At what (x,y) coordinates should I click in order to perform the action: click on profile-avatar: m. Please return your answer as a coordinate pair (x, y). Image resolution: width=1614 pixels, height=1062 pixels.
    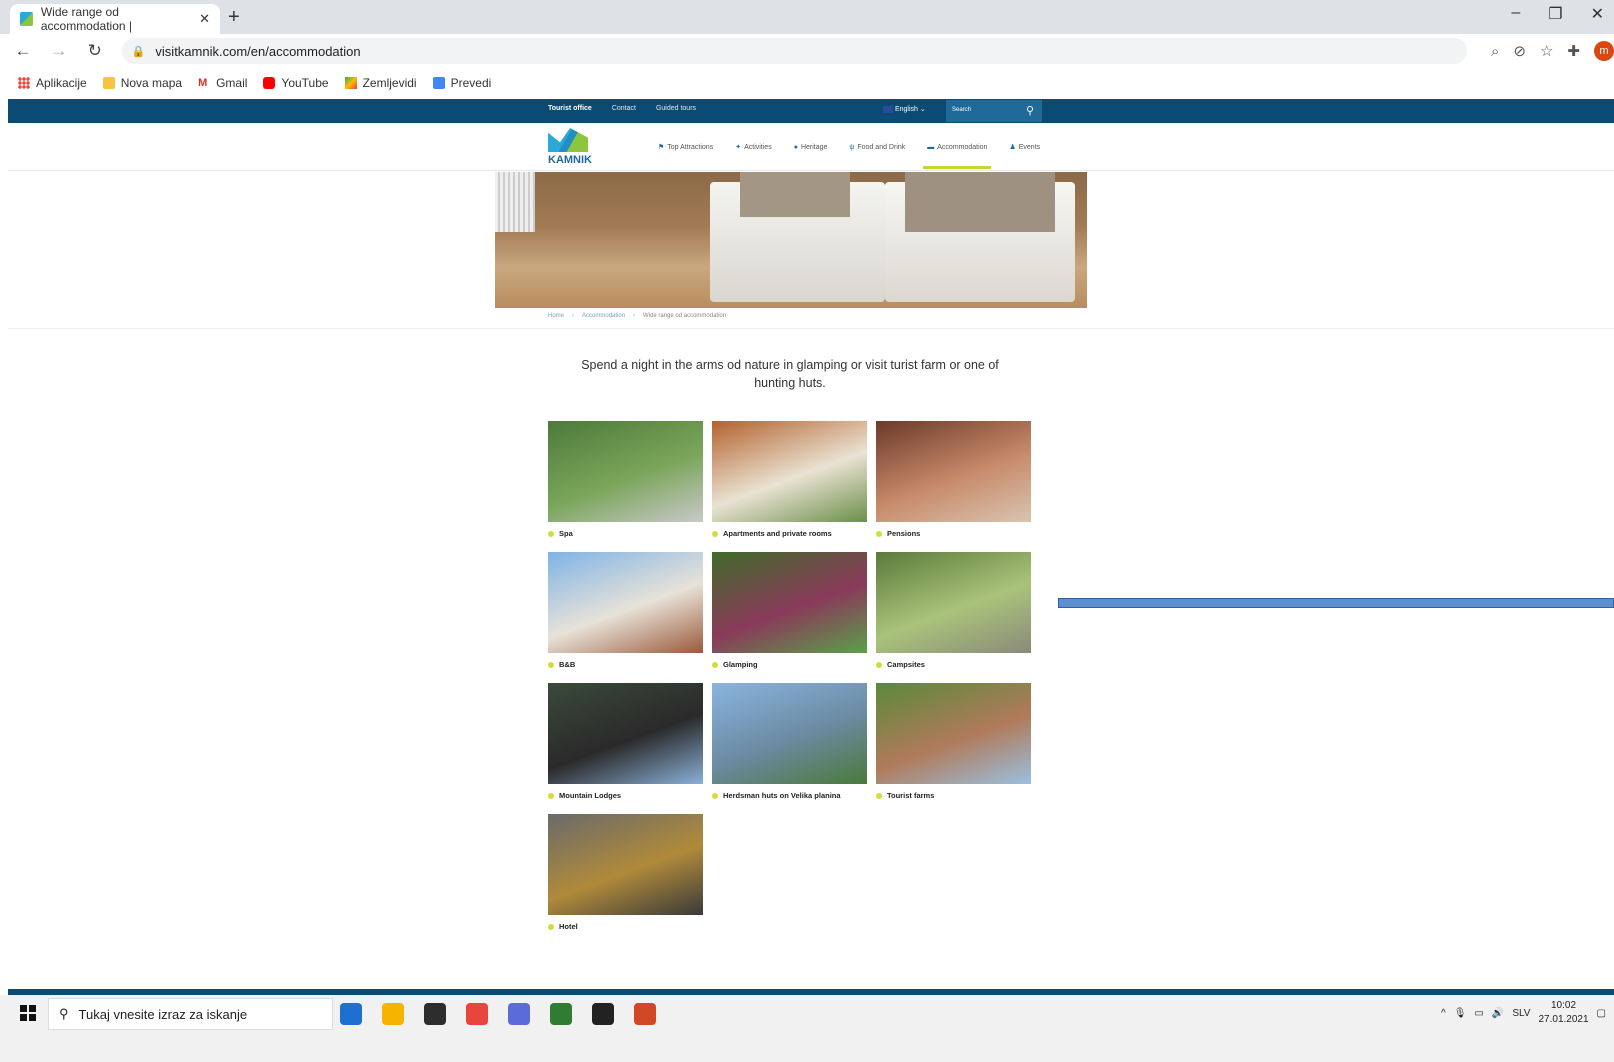
    Looking at the image, I should click on (1604, 51).